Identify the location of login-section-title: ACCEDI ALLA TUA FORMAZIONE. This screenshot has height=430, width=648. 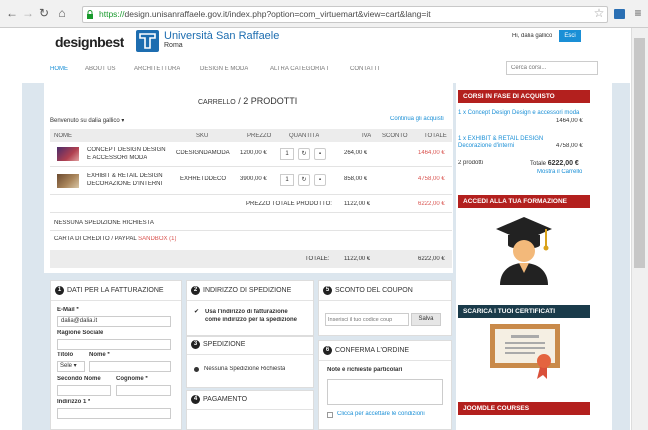
(524, 201).